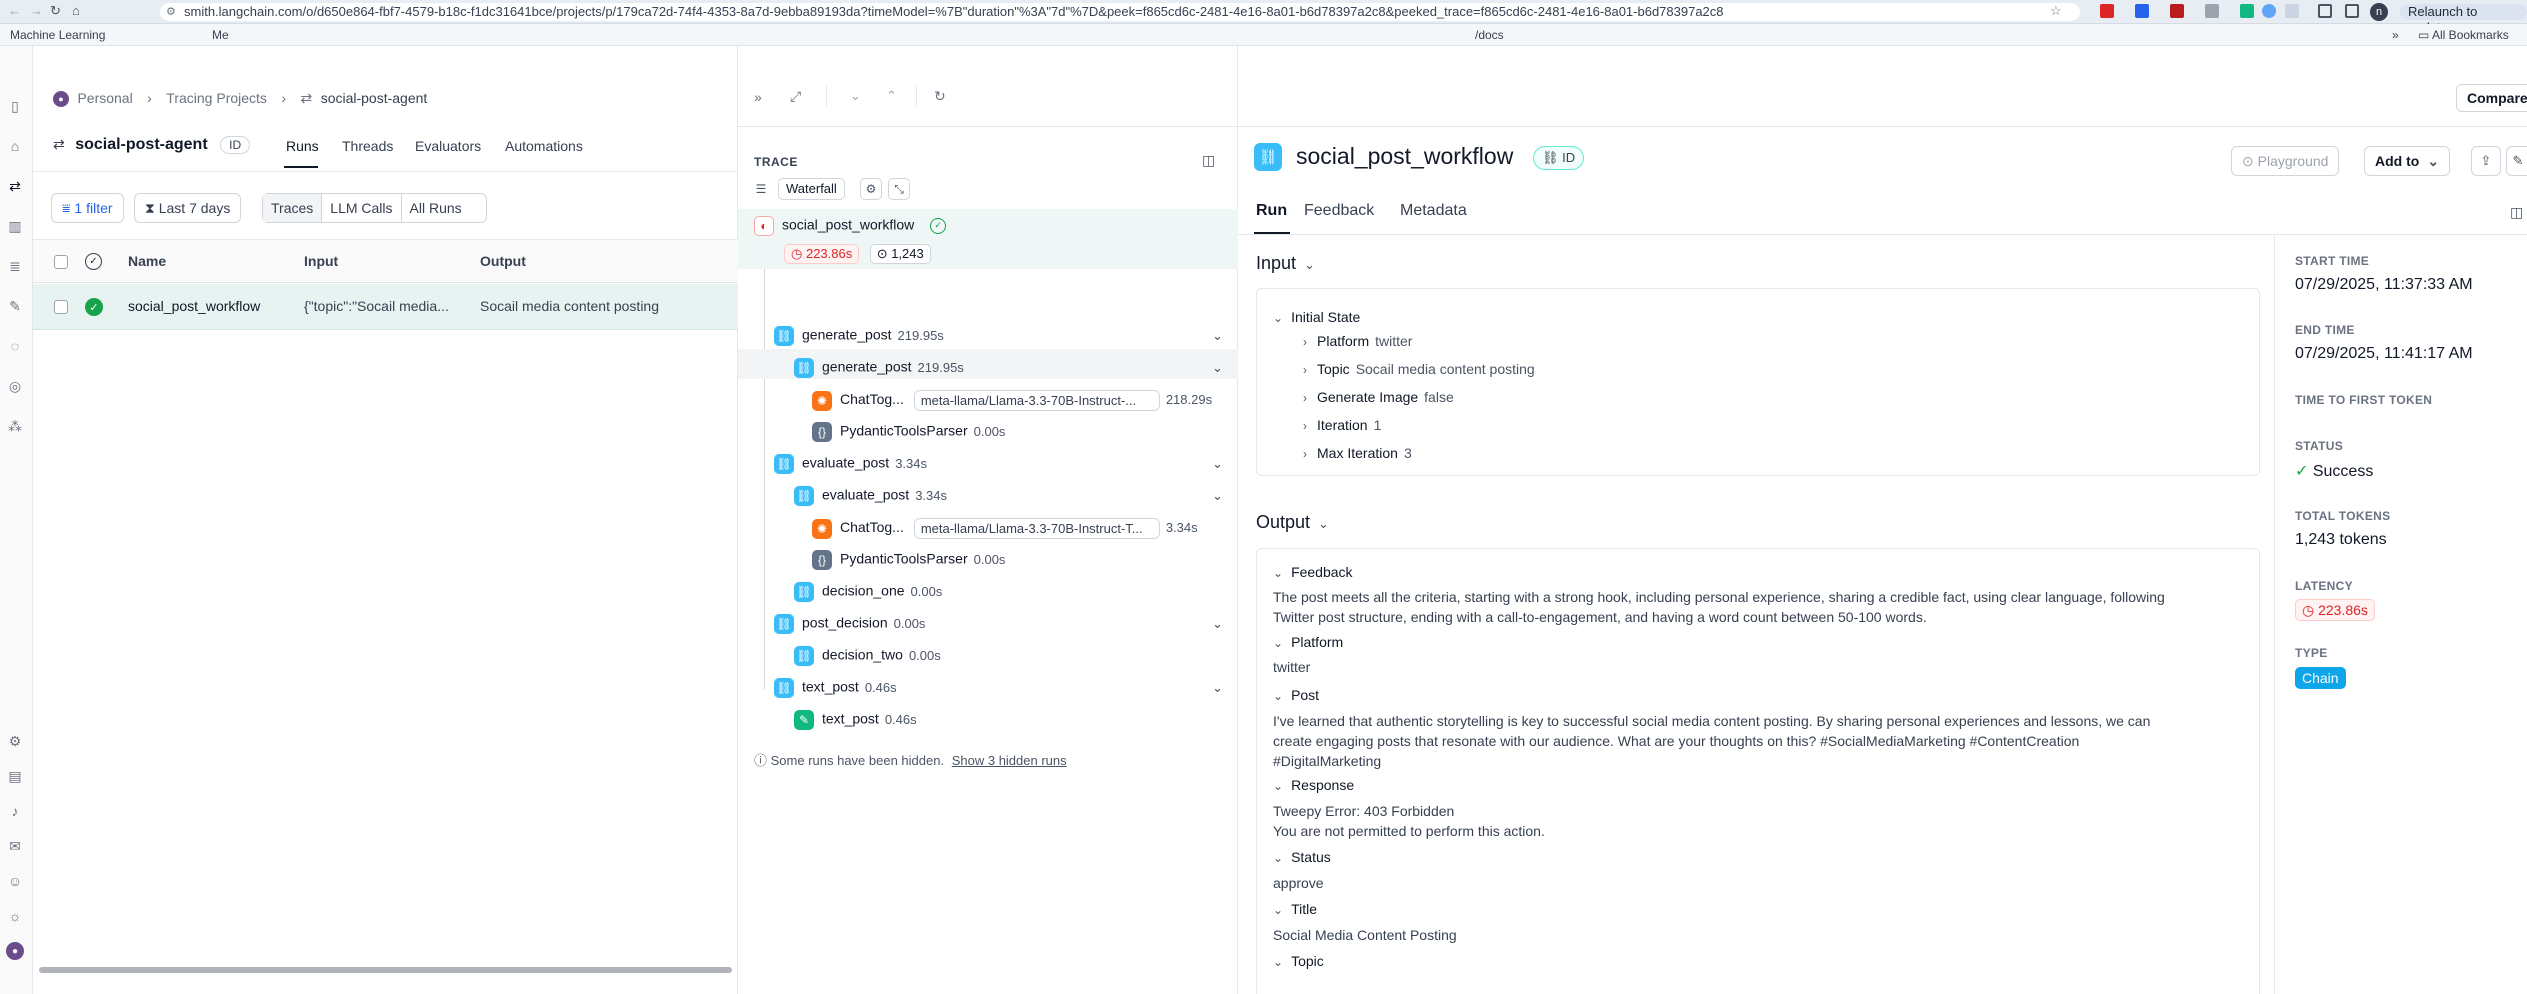 The height and width of the screenshot is (994, 2527). What do you see at coordinates (362, 208) in the screenshot?
I see `segment-llm-calls: LLM Calls` at bounding box center [362, 208].